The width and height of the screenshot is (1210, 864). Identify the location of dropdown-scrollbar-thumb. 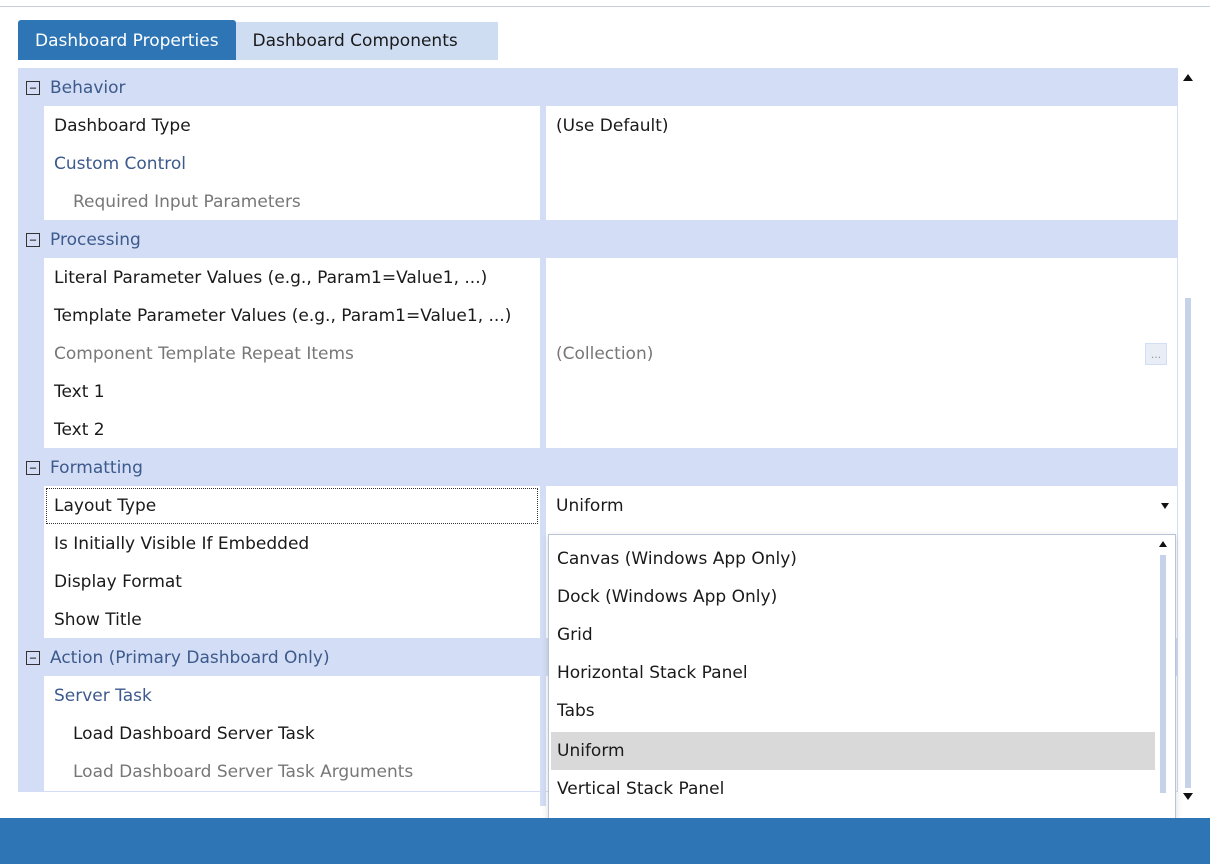
(1163, 674).